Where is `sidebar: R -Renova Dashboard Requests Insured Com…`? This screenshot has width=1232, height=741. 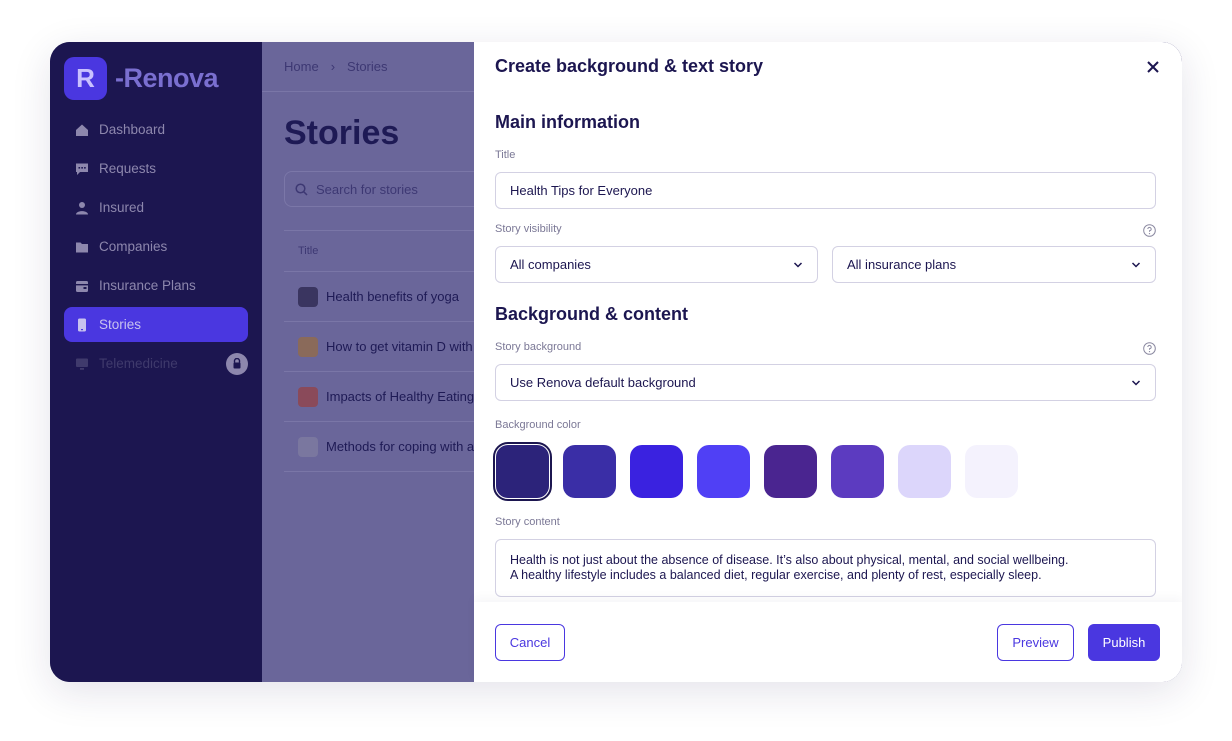
sidebar: R -Renova Dashboard Requests Insured Com… is located at coordinates (156, 362).